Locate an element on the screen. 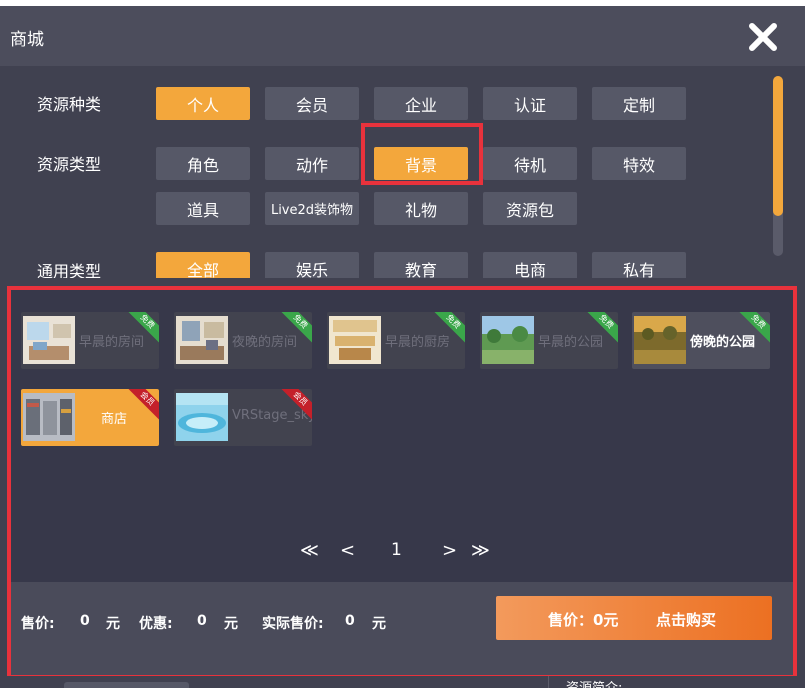  general-chip-entertainment: 娱乐 is located at coordinates (312, 265).